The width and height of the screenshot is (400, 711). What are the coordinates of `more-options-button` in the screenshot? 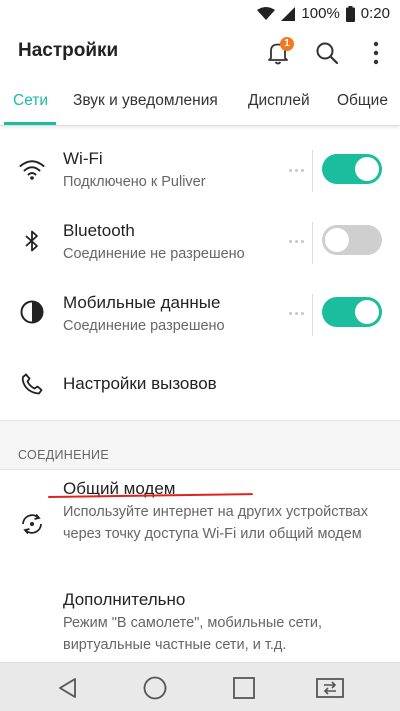 It's located at (376, 53).